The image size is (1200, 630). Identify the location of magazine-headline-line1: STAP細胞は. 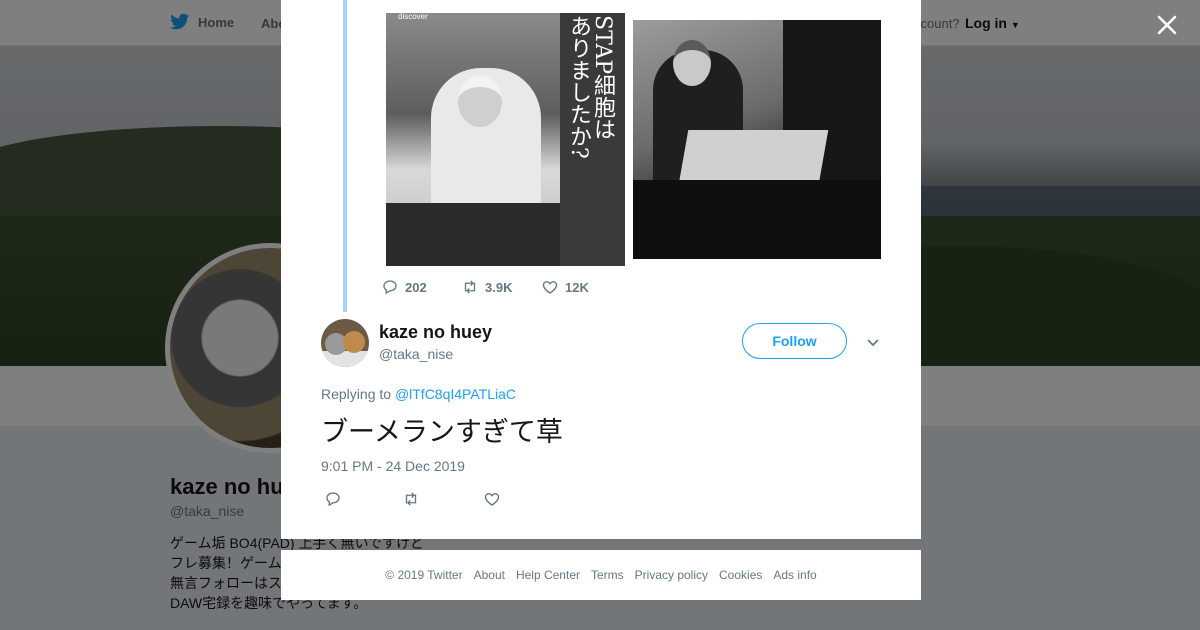
(602, 78).